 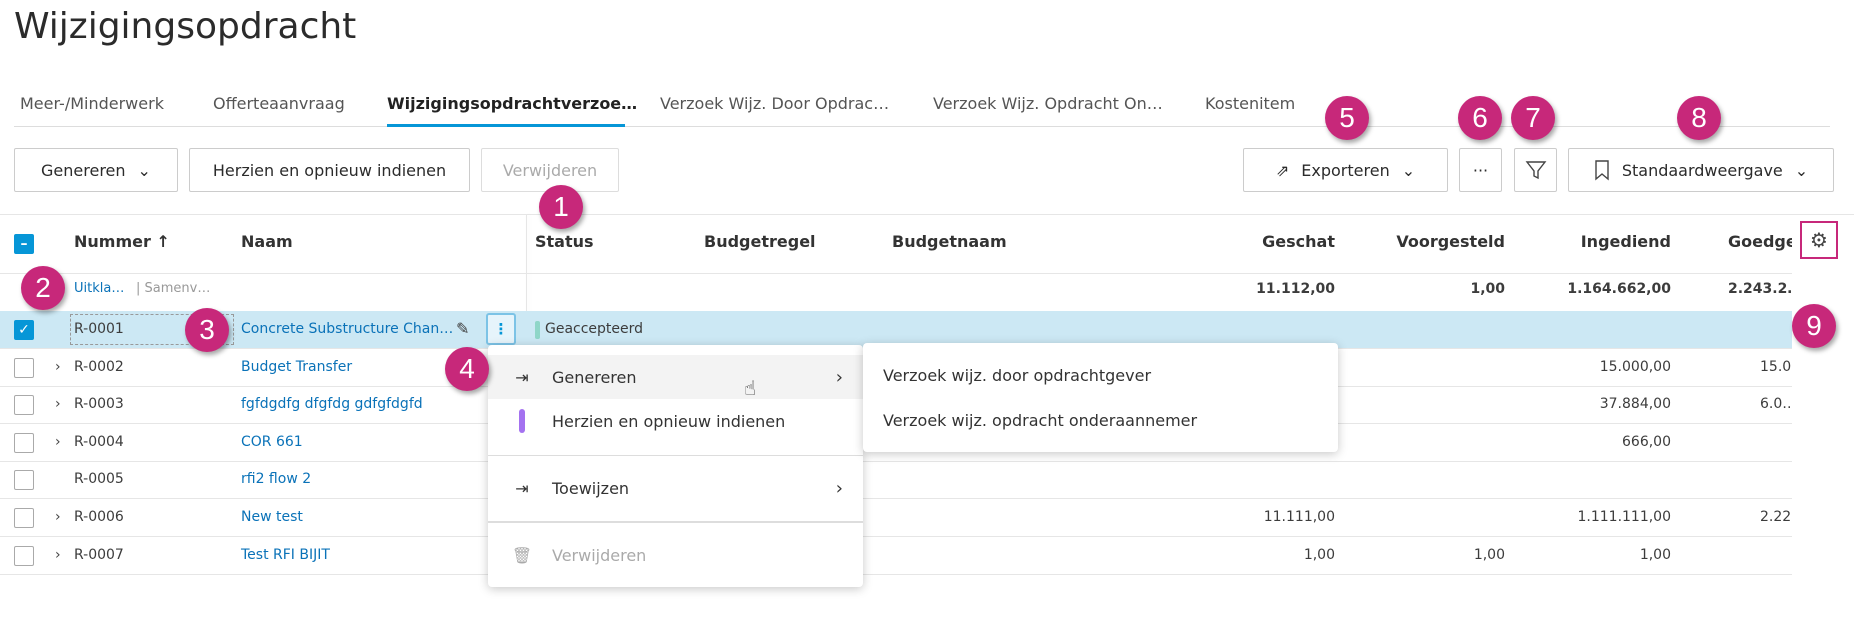 What do you see at coordinates (296, 367) in the screenshot?
I see `row-name-link: Budget Transfer` at bounding box center [296, 367].